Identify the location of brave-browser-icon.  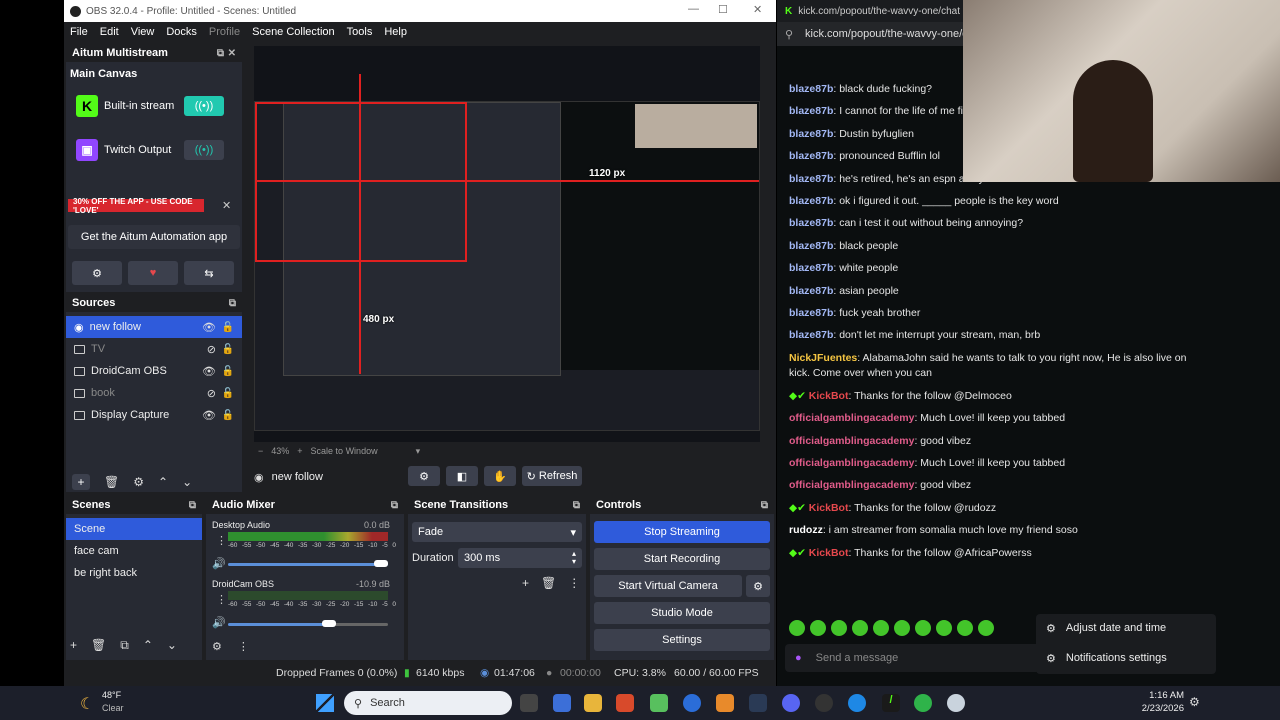
(625, 703).